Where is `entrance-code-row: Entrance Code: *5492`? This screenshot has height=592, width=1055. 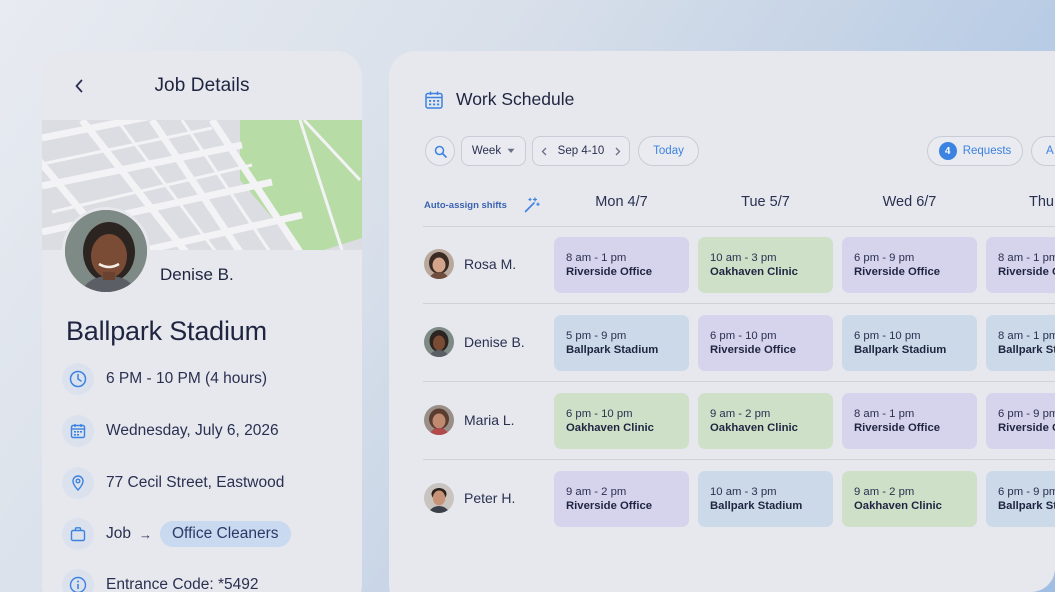 entrance-code-row: Entrance Code: *5492 is located at coordinates (160, 580).